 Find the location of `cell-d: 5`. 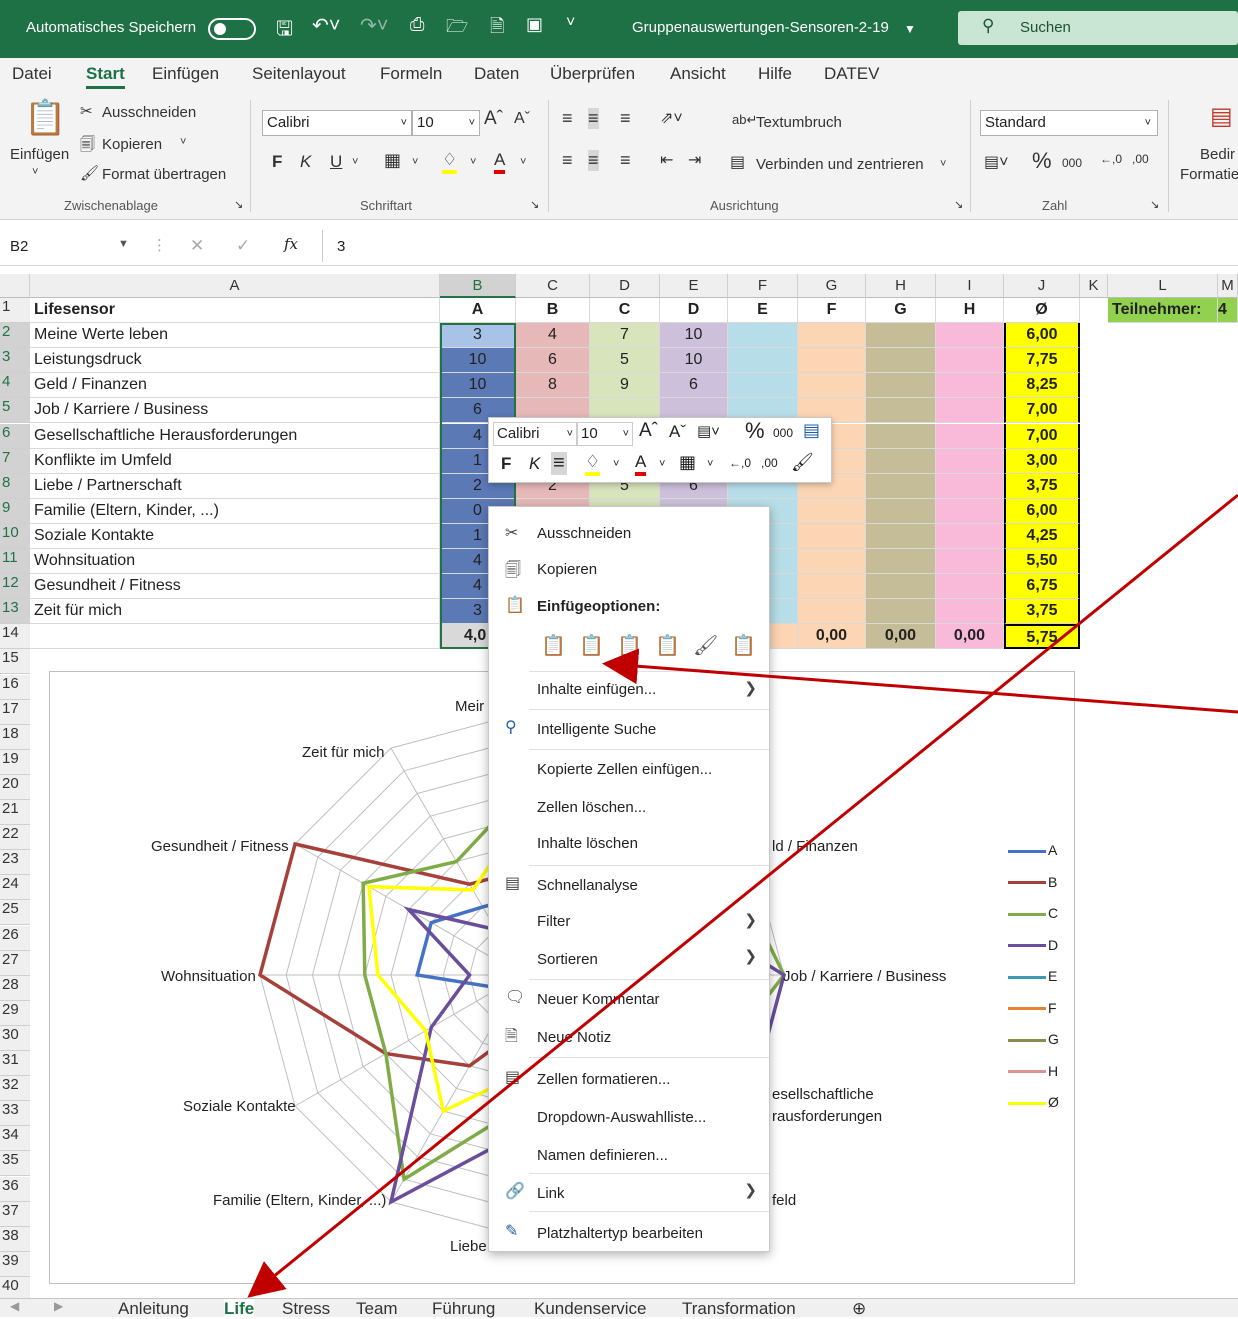

cell-d: 5 is located at coordinates (625, 361).